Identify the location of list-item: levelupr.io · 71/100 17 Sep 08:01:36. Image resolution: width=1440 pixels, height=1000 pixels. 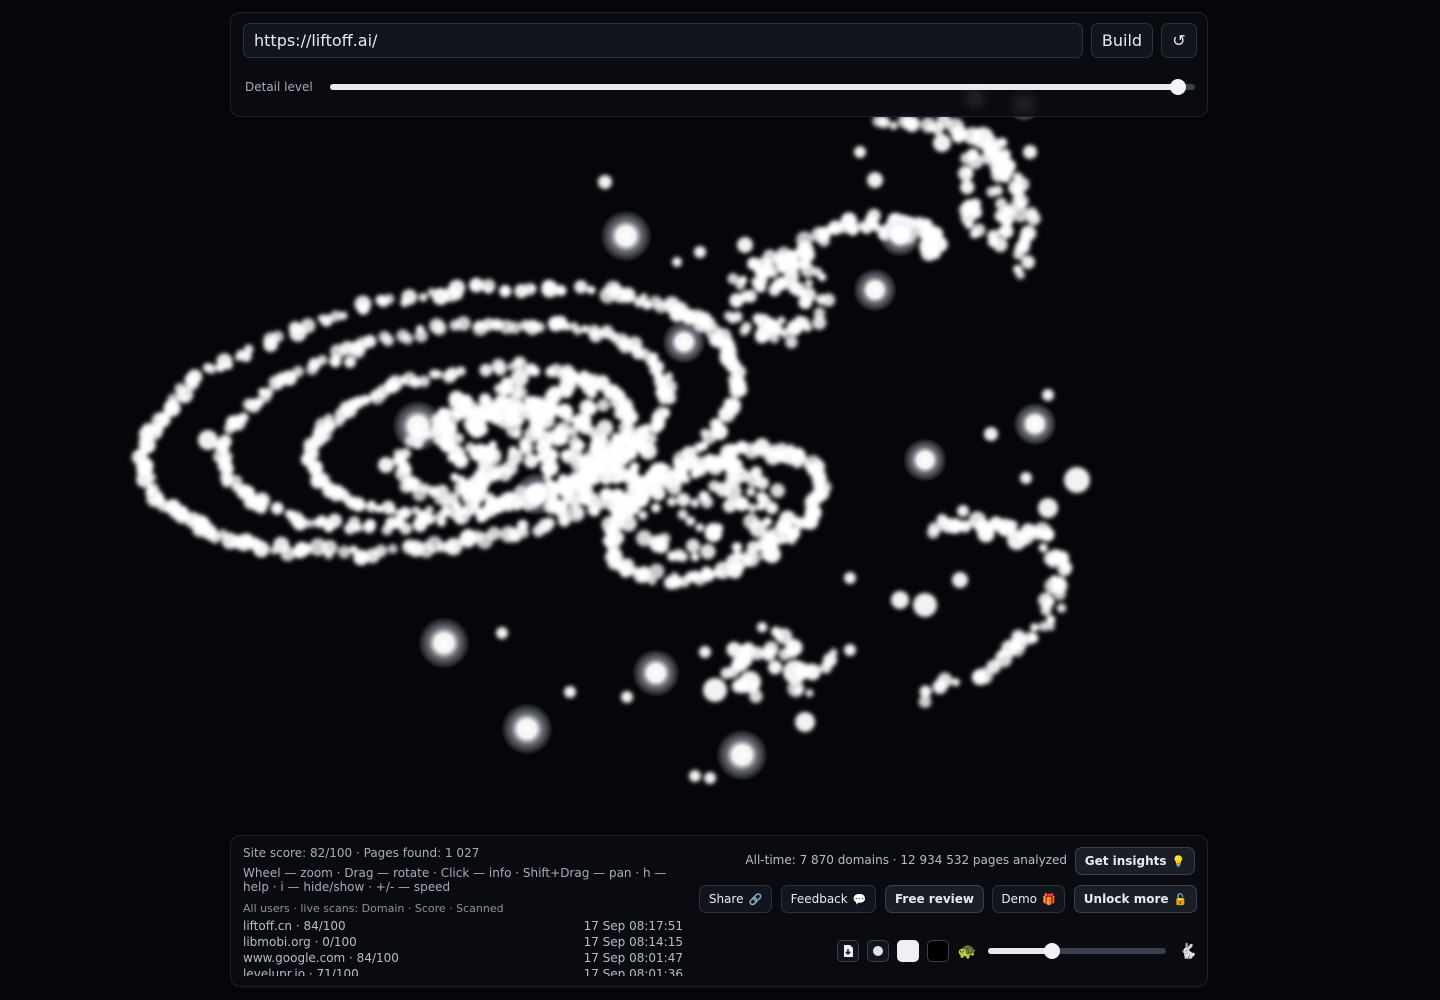
(463, 971).